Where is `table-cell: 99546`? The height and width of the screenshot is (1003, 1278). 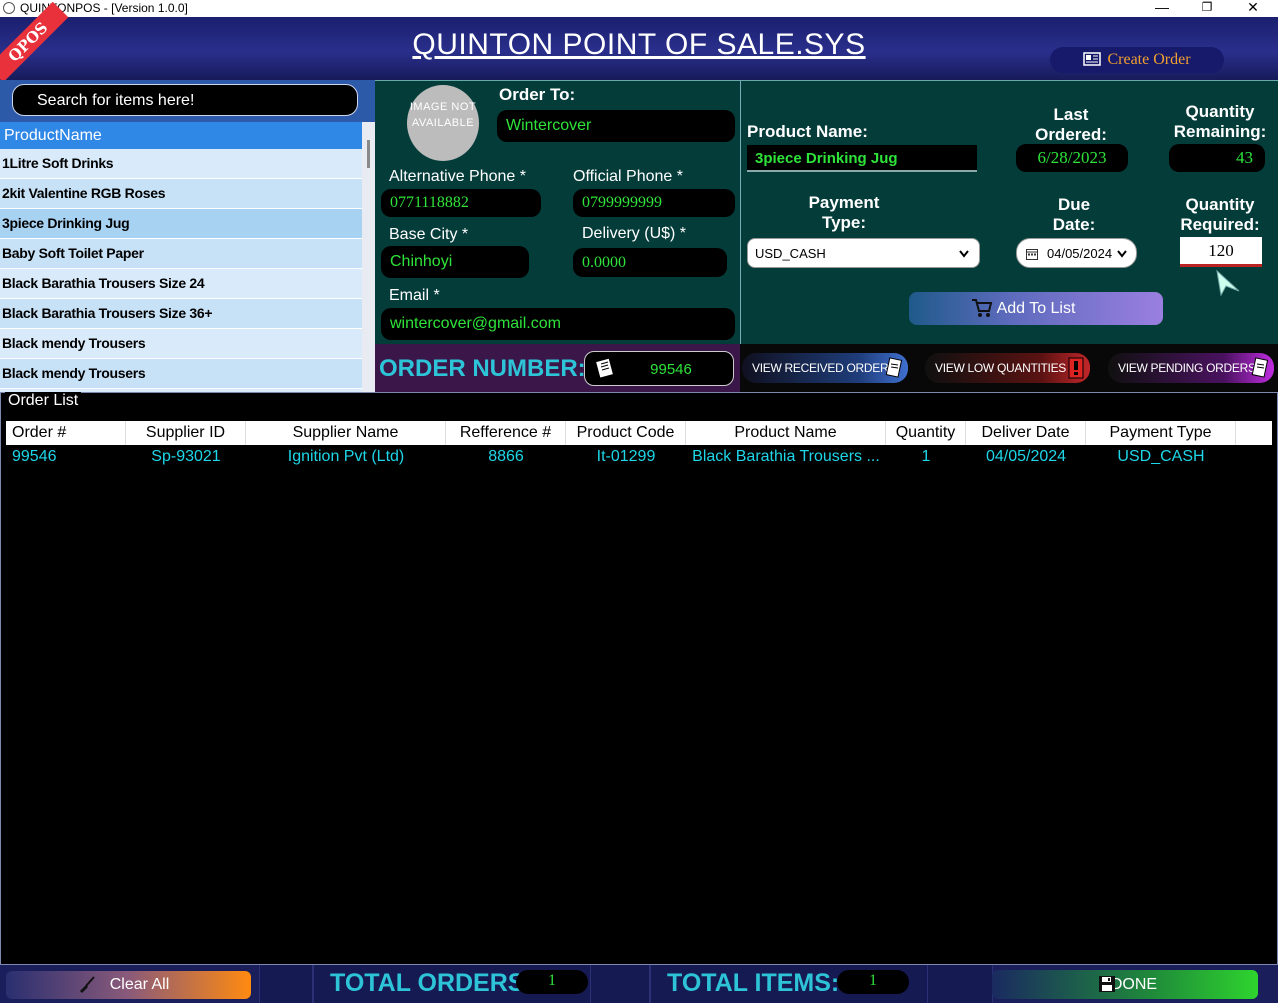 table-cell: 99546 is located at coordinates (34, 456).